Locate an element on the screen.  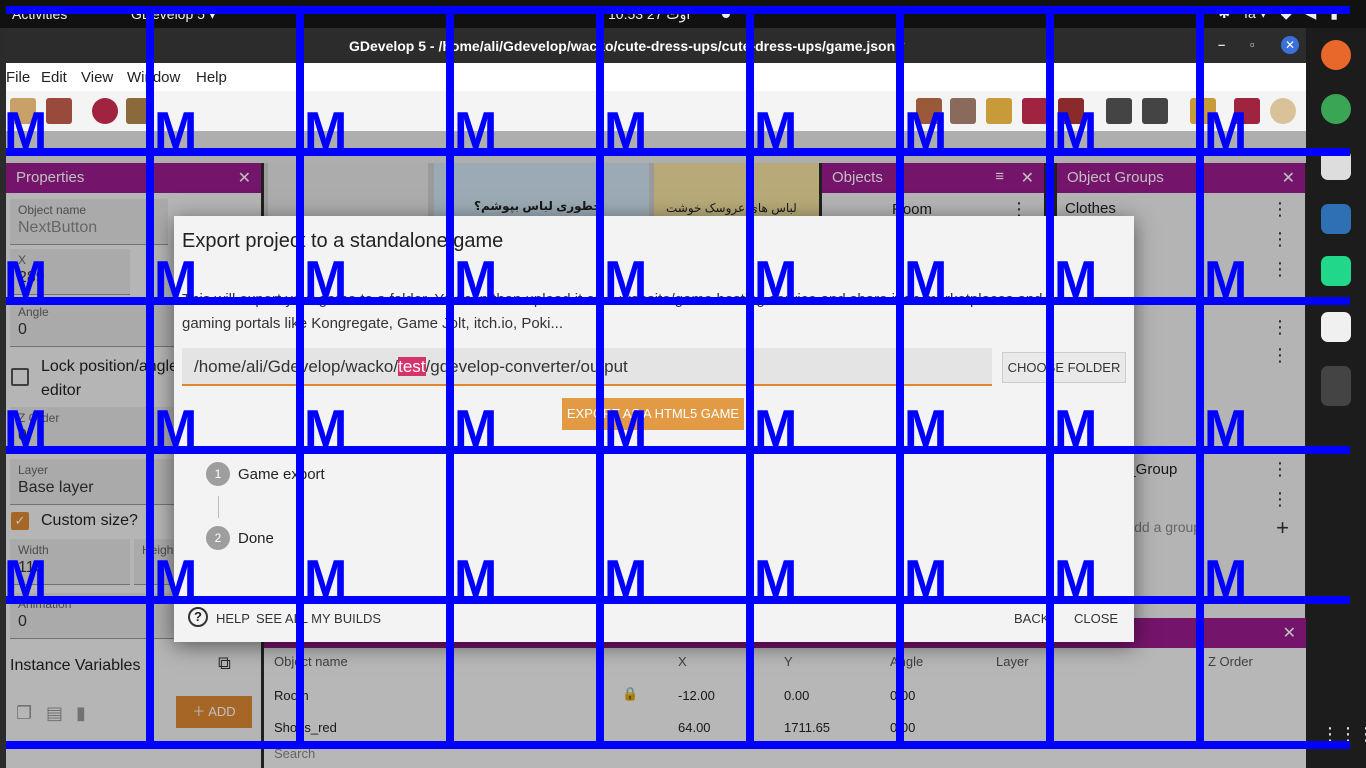
step-1-badge: 1 is located at coordinates (218, 474).